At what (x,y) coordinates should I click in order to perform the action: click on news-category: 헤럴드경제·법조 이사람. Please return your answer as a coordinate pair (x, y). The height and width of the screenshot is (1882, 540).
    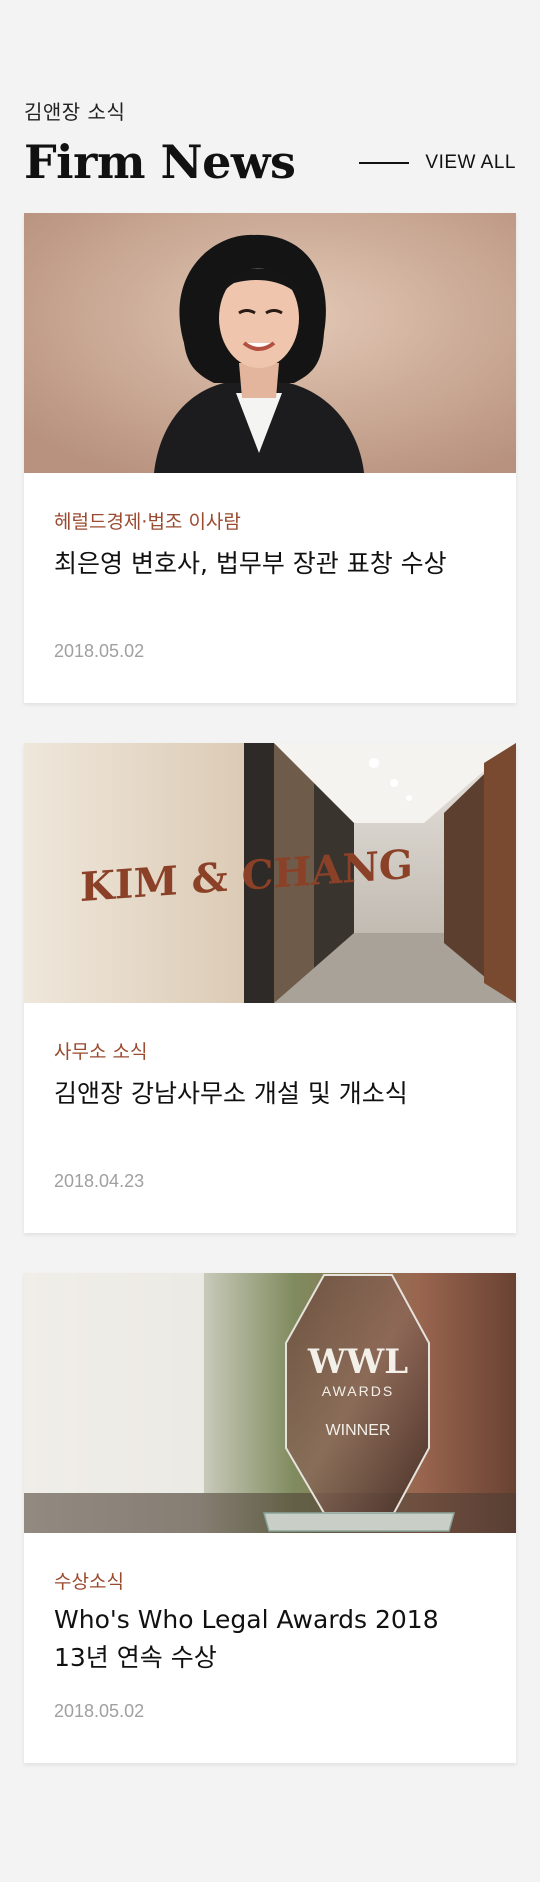
    Looking at the image, I should click on (147, 522).